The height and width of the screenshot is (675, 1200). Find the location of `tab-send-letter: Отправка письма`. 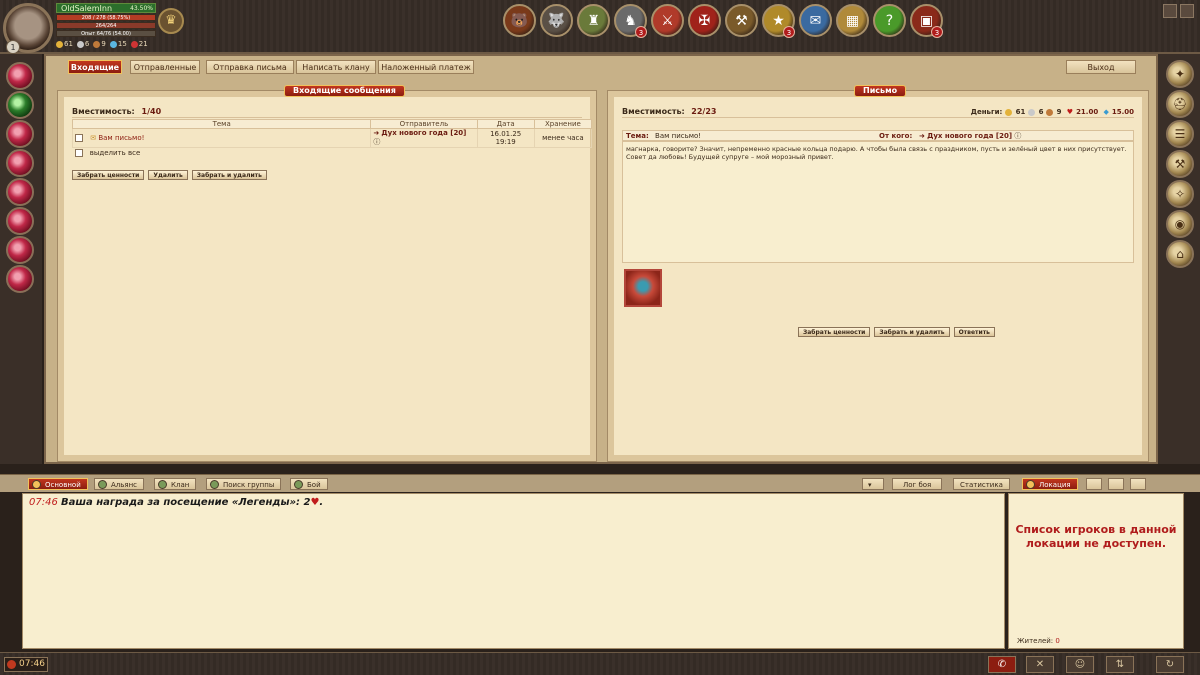

tab-send-letter: Отправка письма is located at coordinates (250, 67).